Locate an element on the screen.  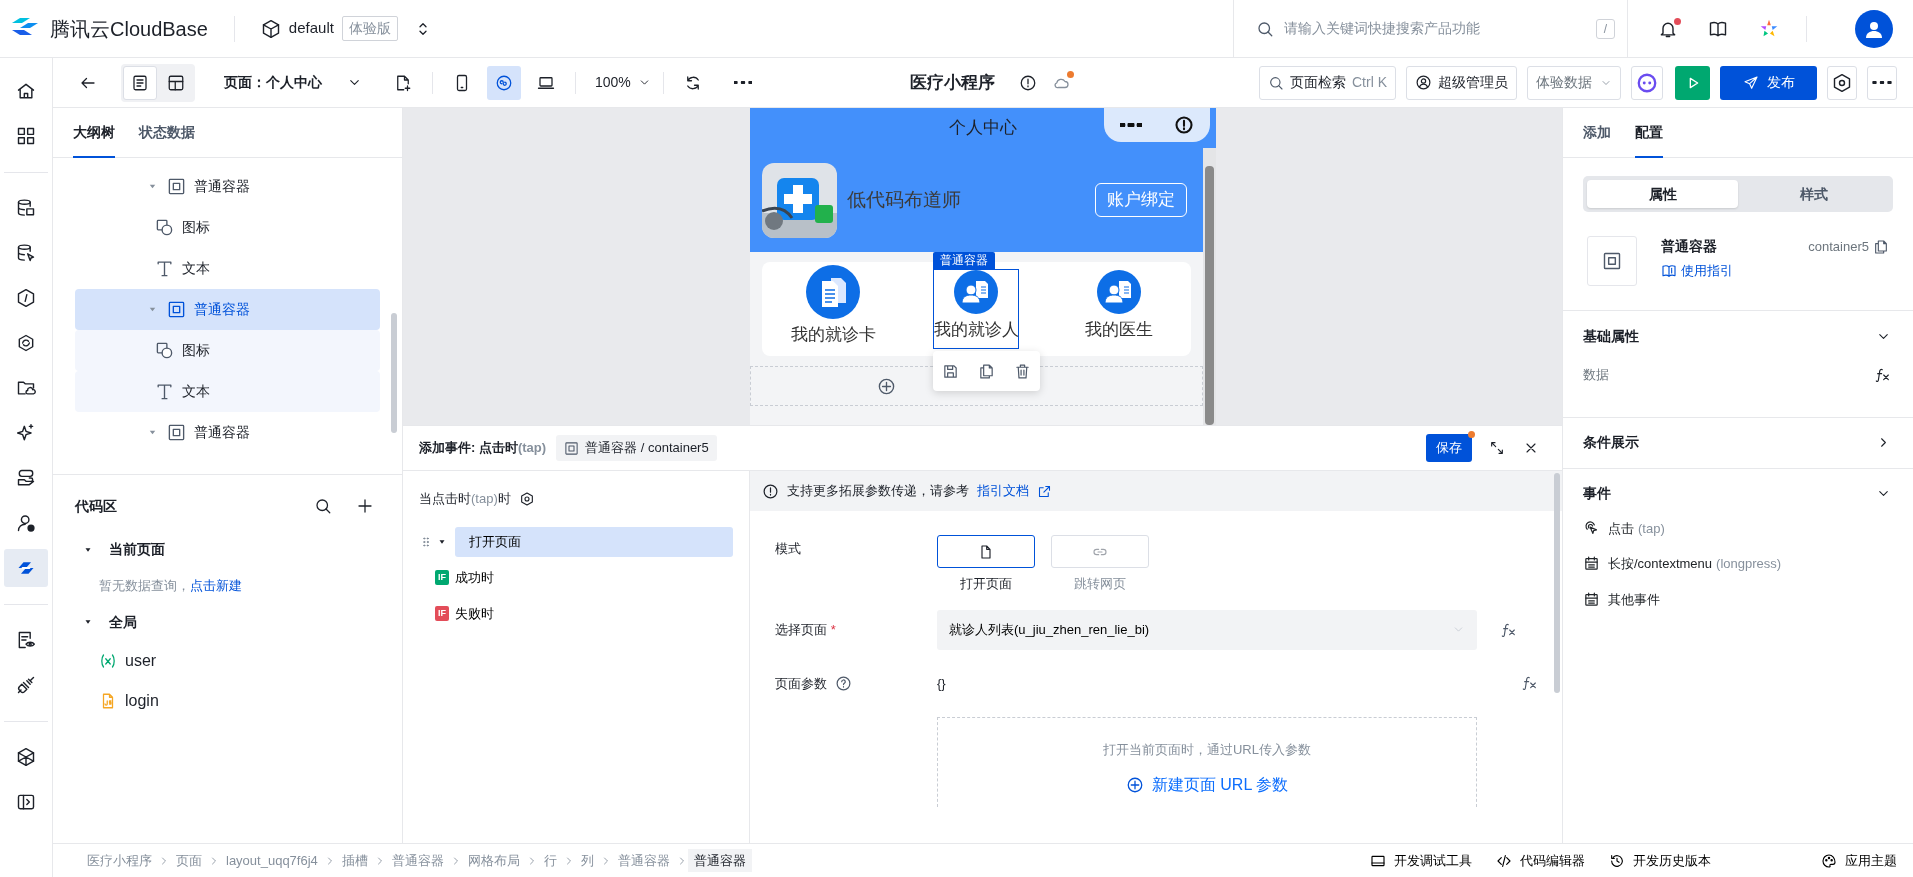
expand-icon is located at coordinates (1497, 448).